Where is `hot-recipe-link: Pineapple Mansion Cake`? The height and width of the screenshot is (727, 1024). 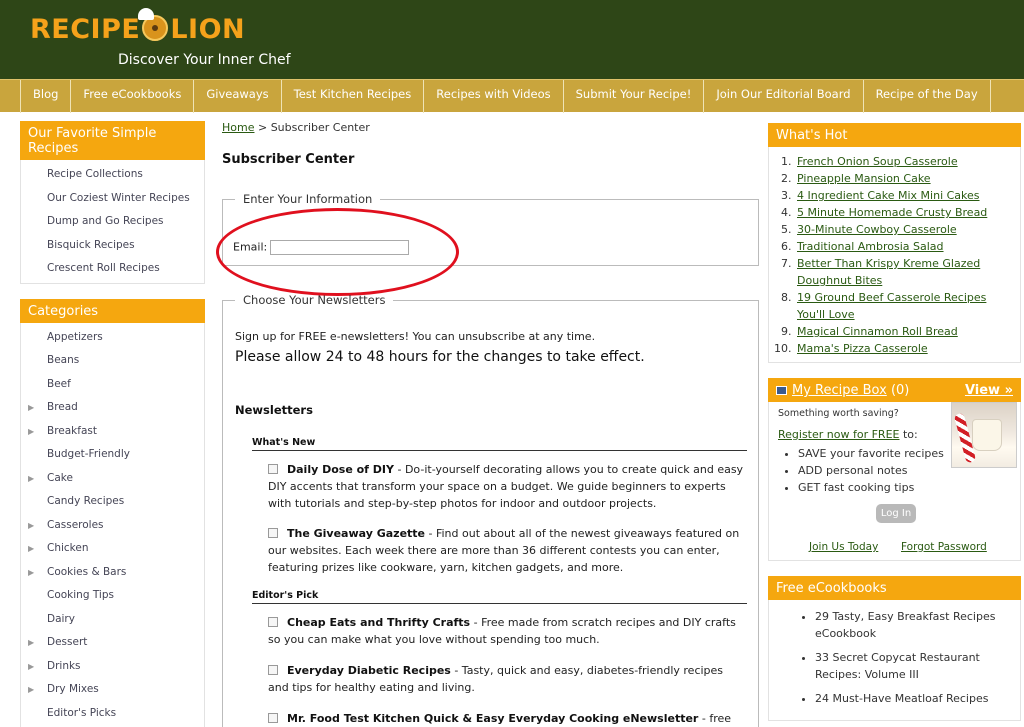
hot-recipe-link: Pineapple Mansion Cake is located at coordinates (864, 178).